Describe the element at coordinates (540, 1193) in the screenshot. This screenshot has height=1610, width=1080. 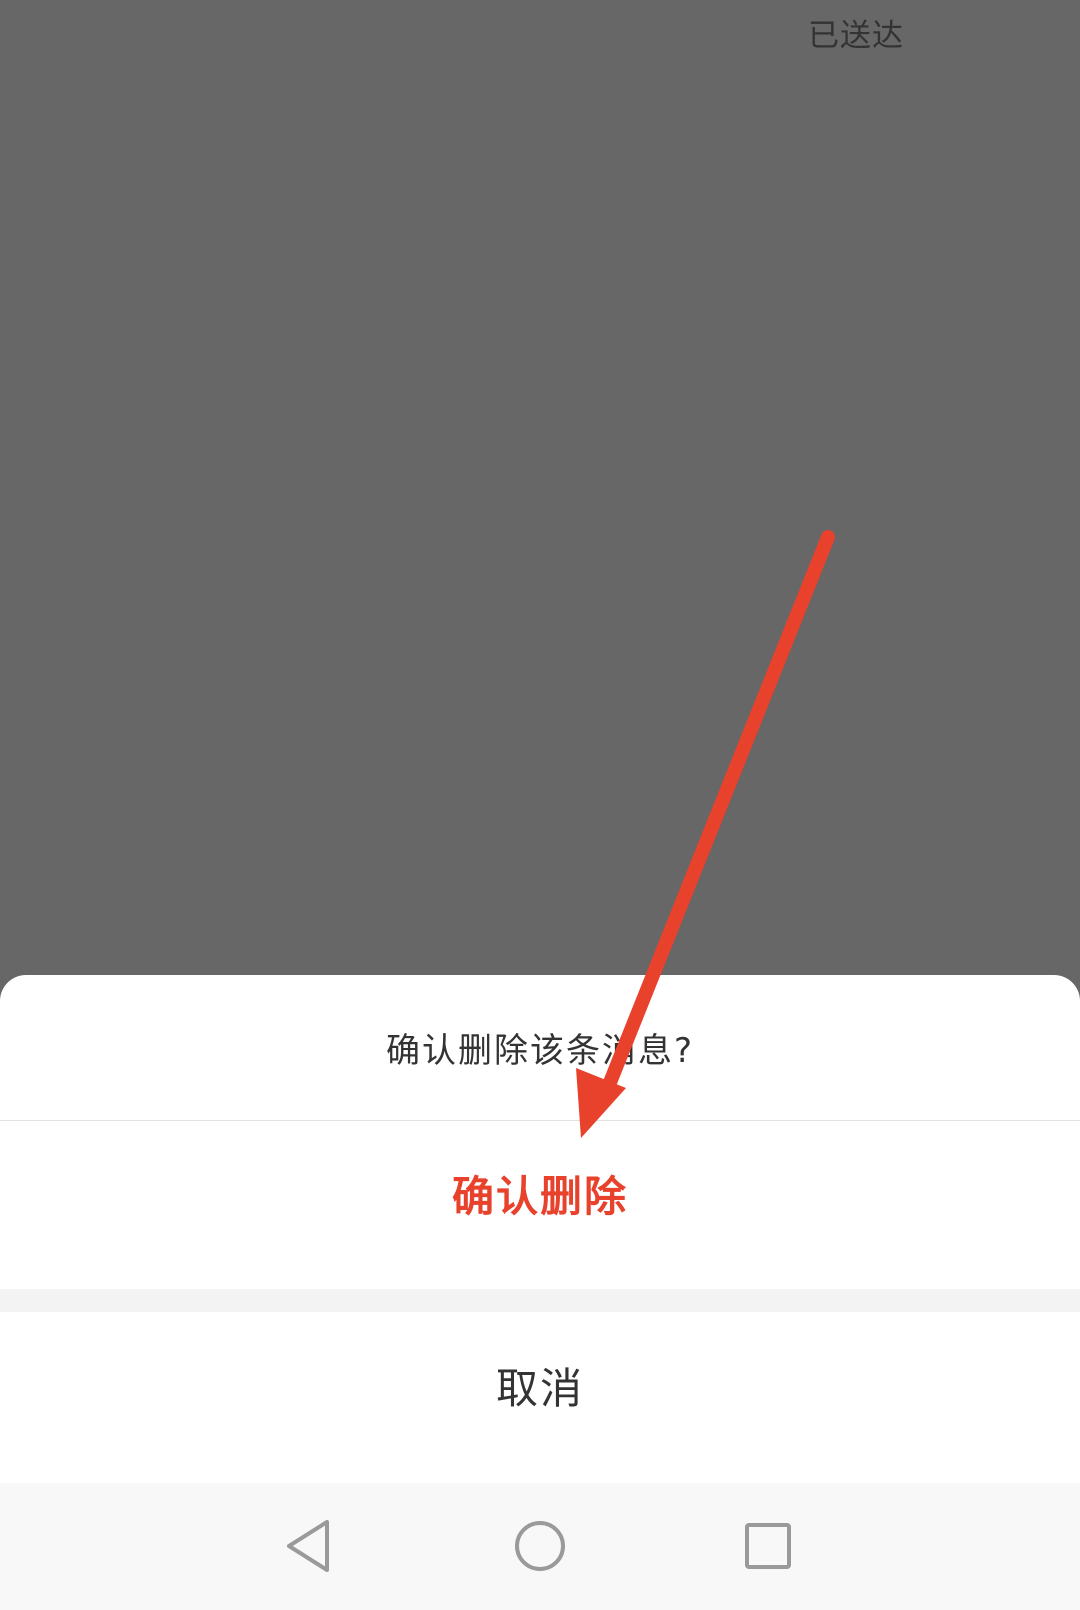
I see `confirm-delete-button: 确认删除` at that location.